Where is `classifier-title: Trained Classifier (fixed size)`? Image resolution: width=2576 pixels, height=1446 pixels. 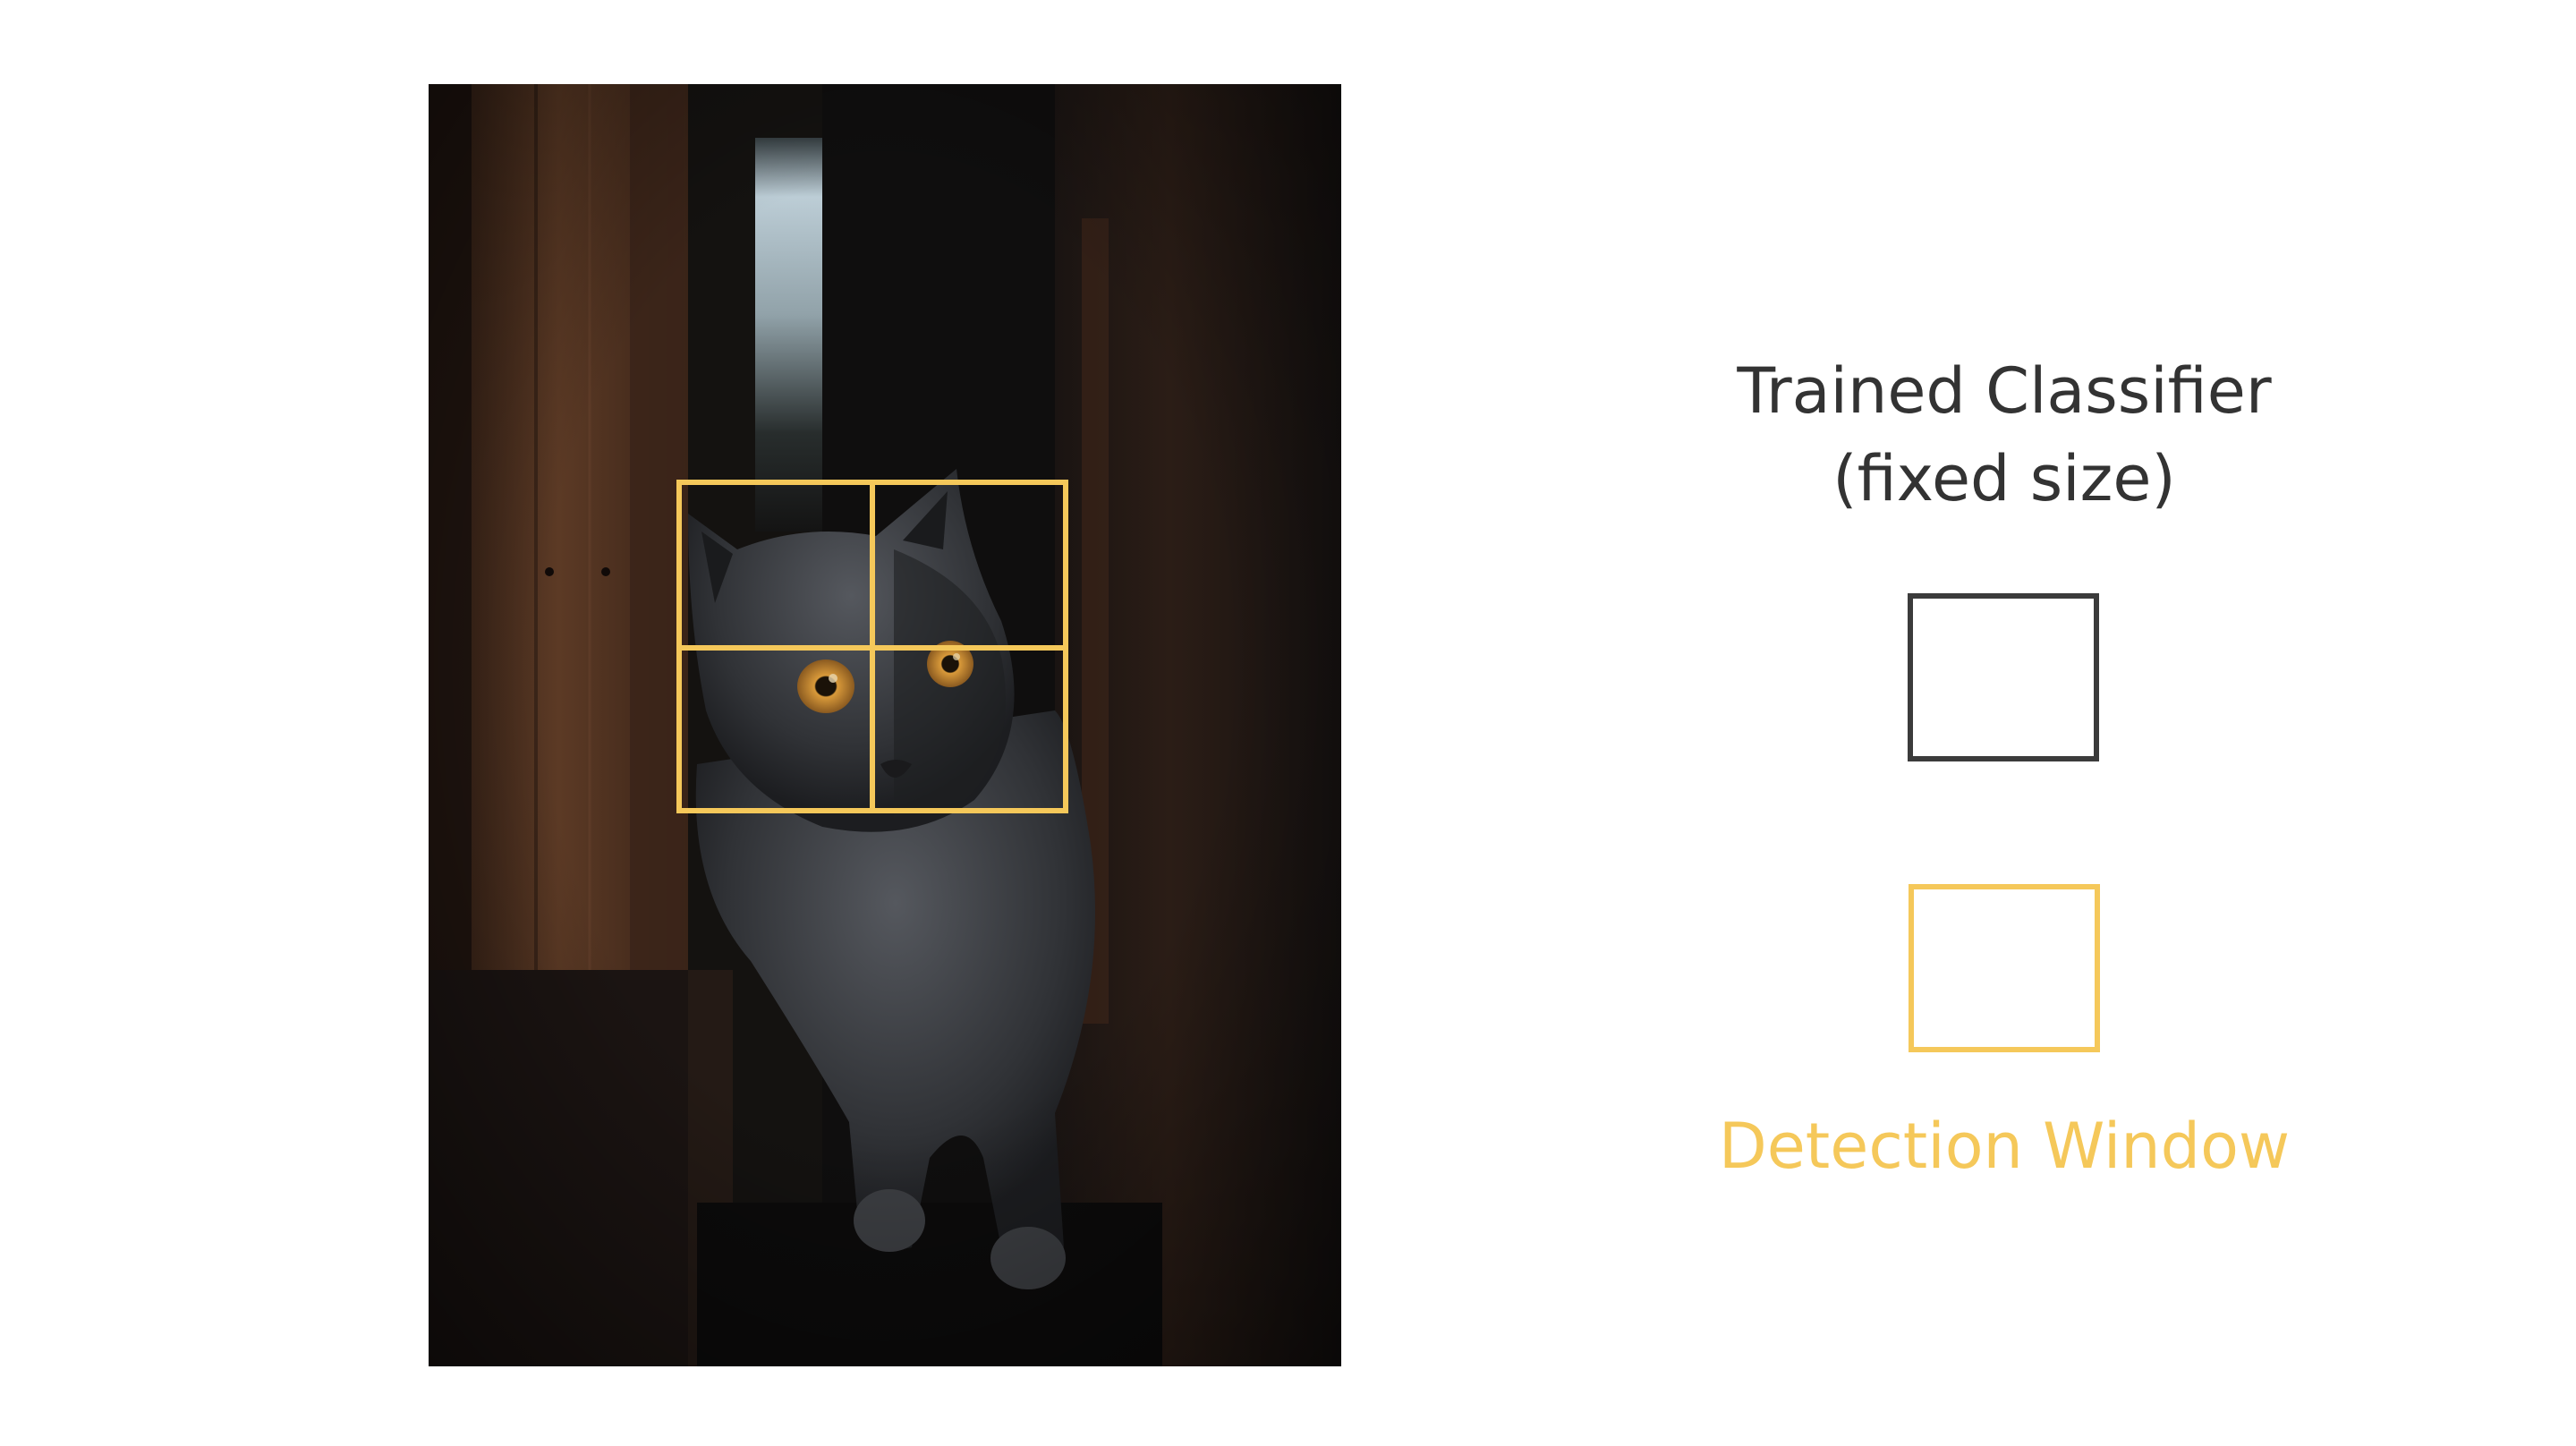 classifier-title: Trained Classifier (fixed size) is located at coordinates (2004, 435).